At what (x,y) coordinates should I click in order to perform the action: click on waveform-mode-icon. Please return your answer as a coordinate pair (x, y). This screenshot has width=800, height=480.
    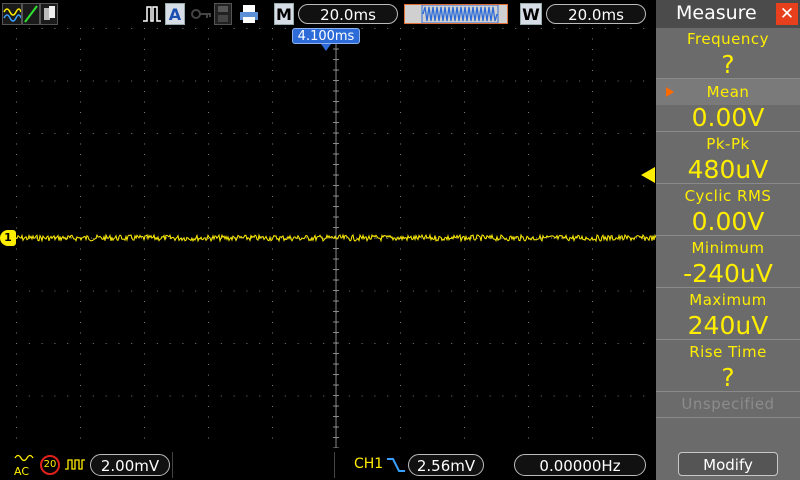
    Looking at the image, I should click on (12, 14).